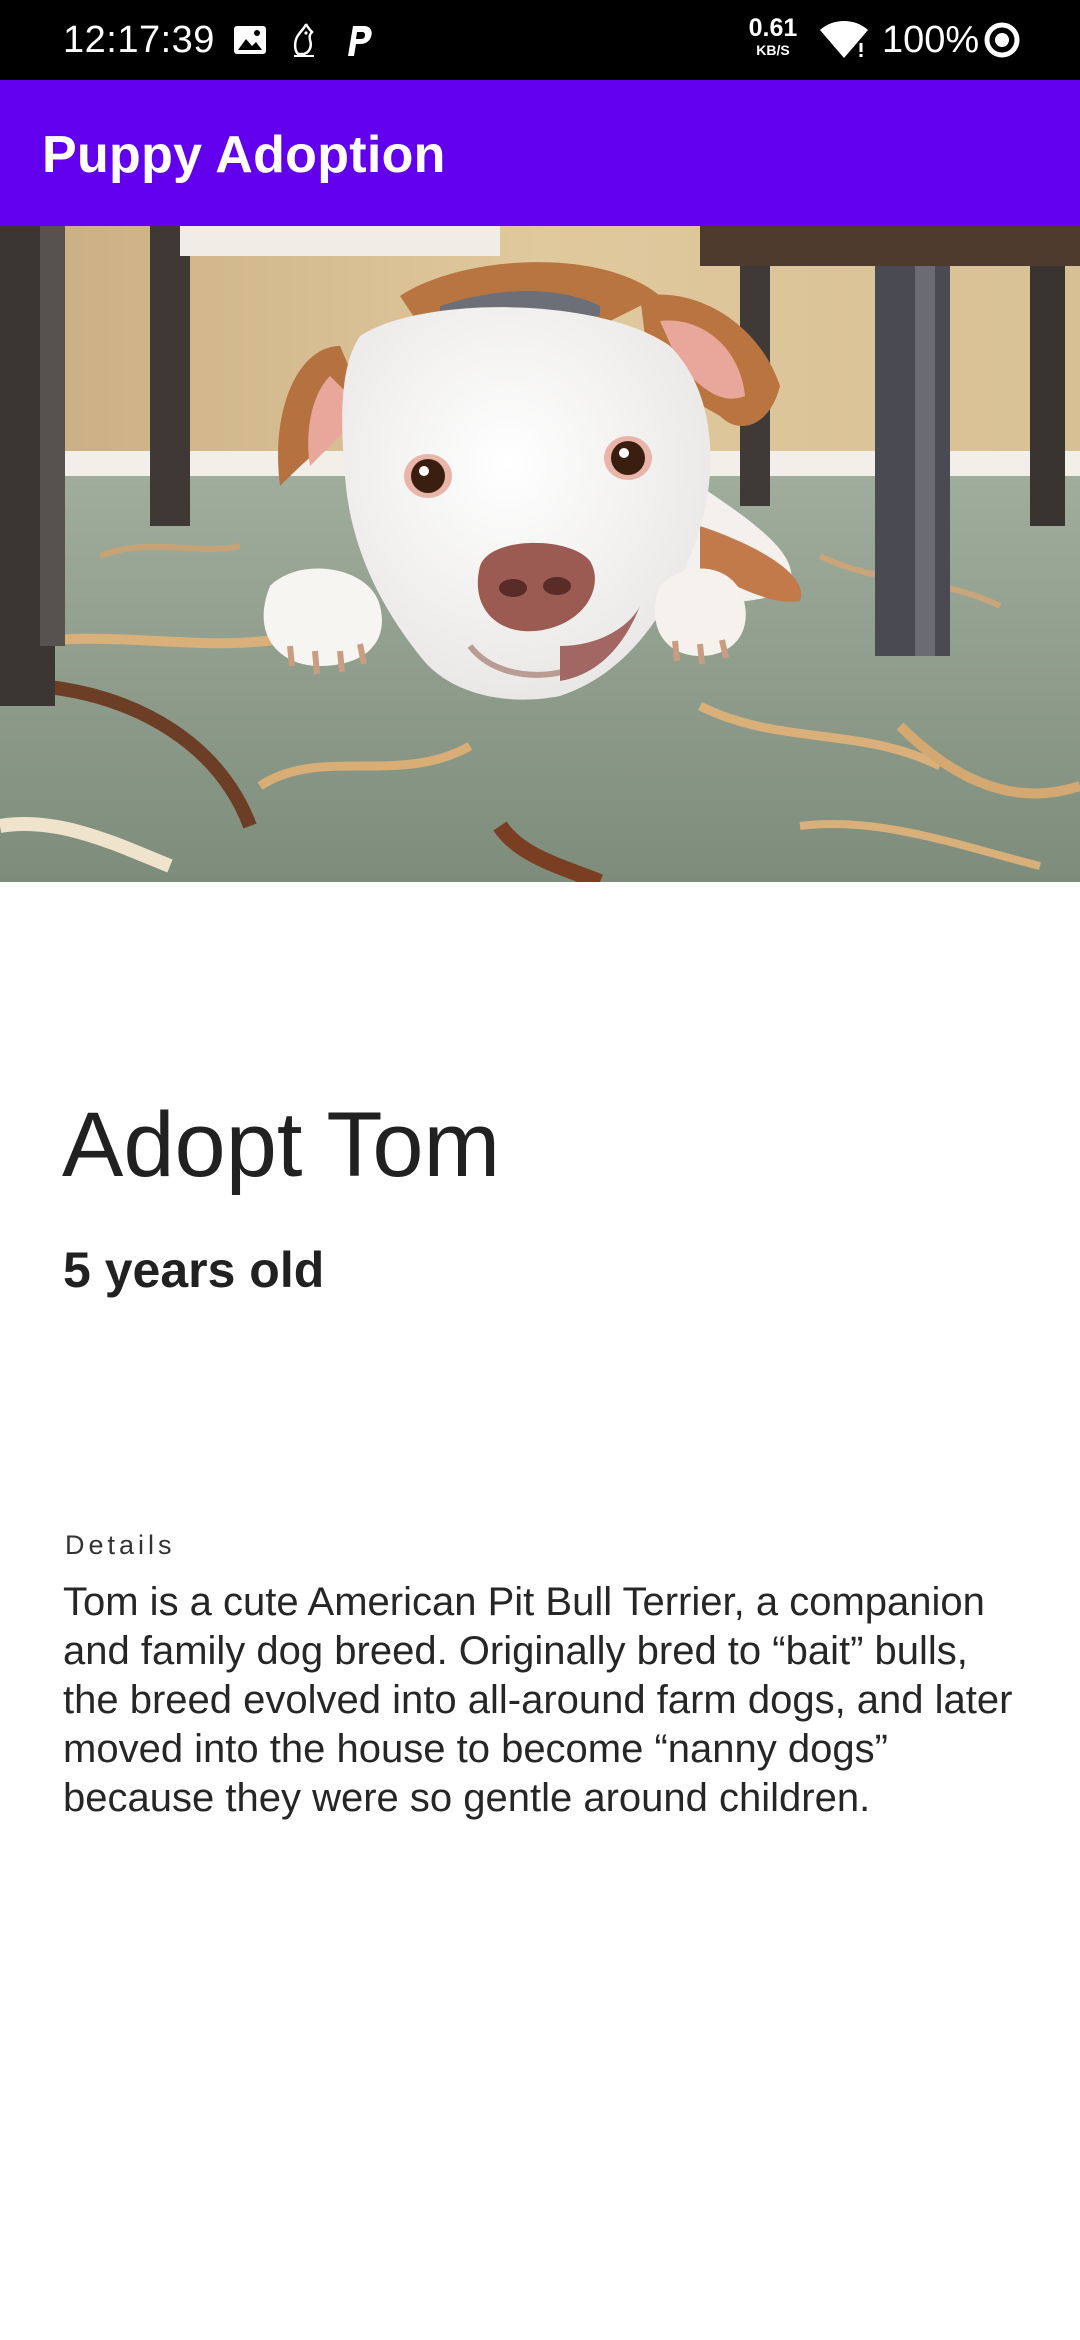 Image resolution: width=1080 pixels, height=2340 pixels. What do you see at coordinates (931, 40) in the screenshot?
I see `battery-percentage: 100%` at bounding box center [931, 40].